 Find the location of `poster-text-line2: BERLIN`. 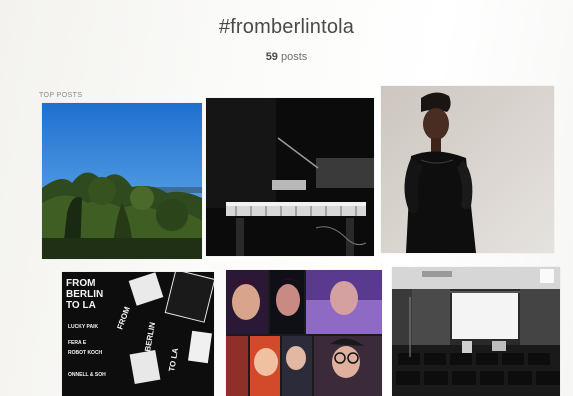

poster-text-line2: BERLIN is located at coordinates (84, 294).